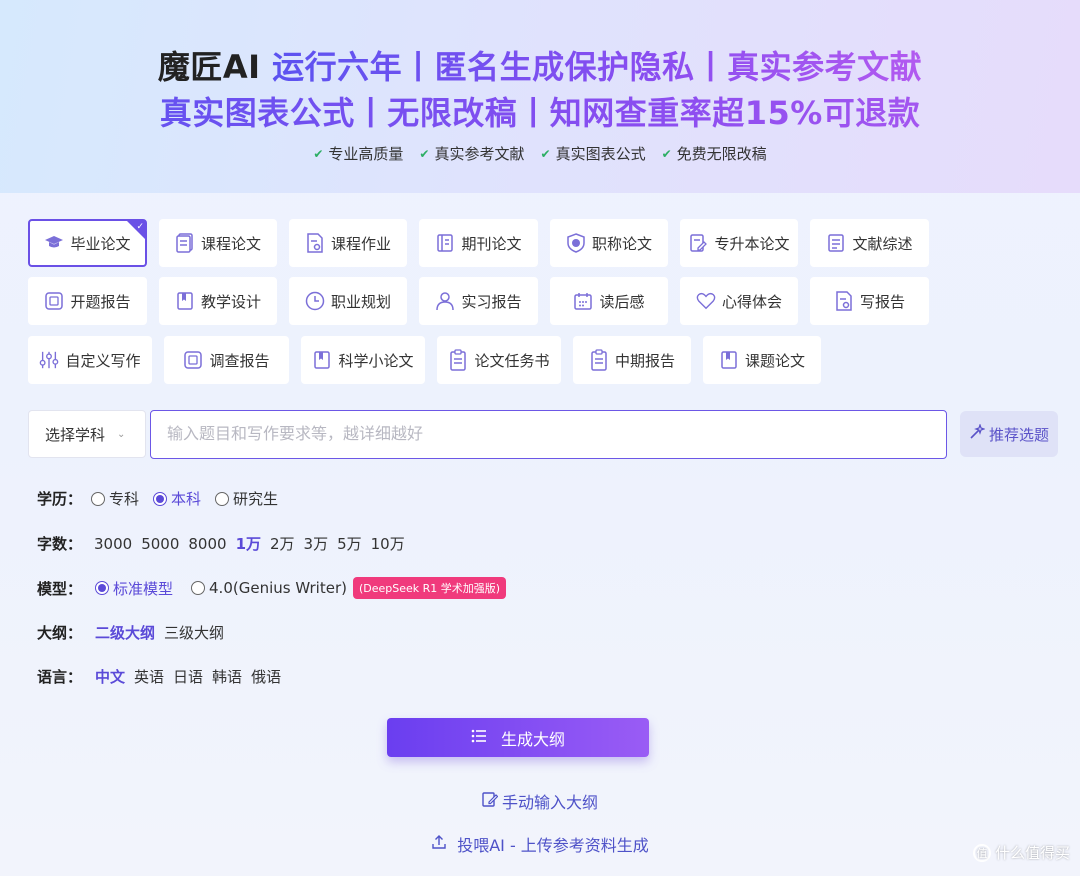 Image resolution: width=1080 pixels, height=876 pixels. What do you see at coordinates (512, 360) in the screenshot?
I see `tile-label: 论文任务书` at bounding box center [512, 360].